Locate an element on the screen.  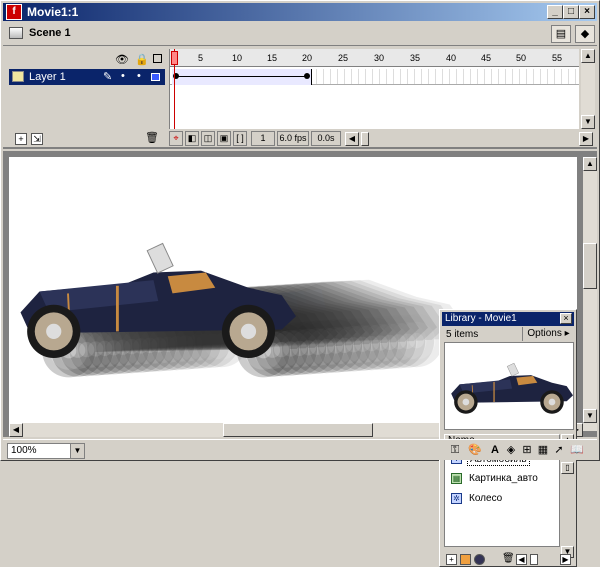
frame-rate: 6.0 fps is located at coordinates (293, 138).